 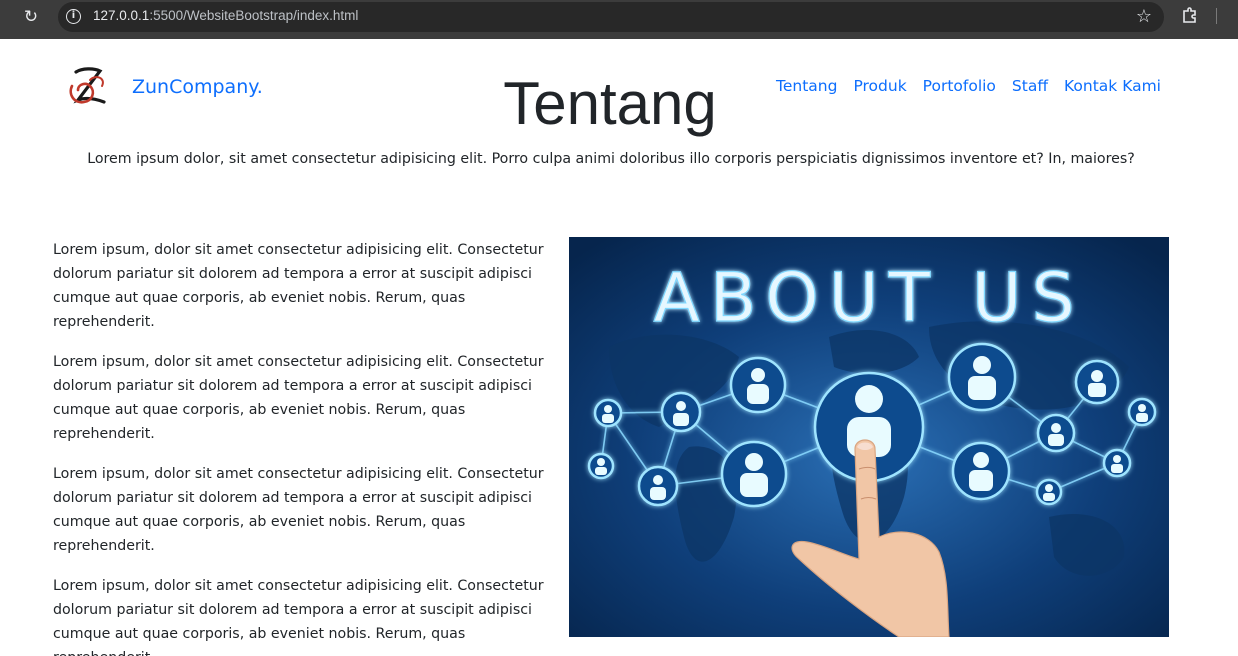 I want to click on info-icon: i, so click(x=73, y=16).